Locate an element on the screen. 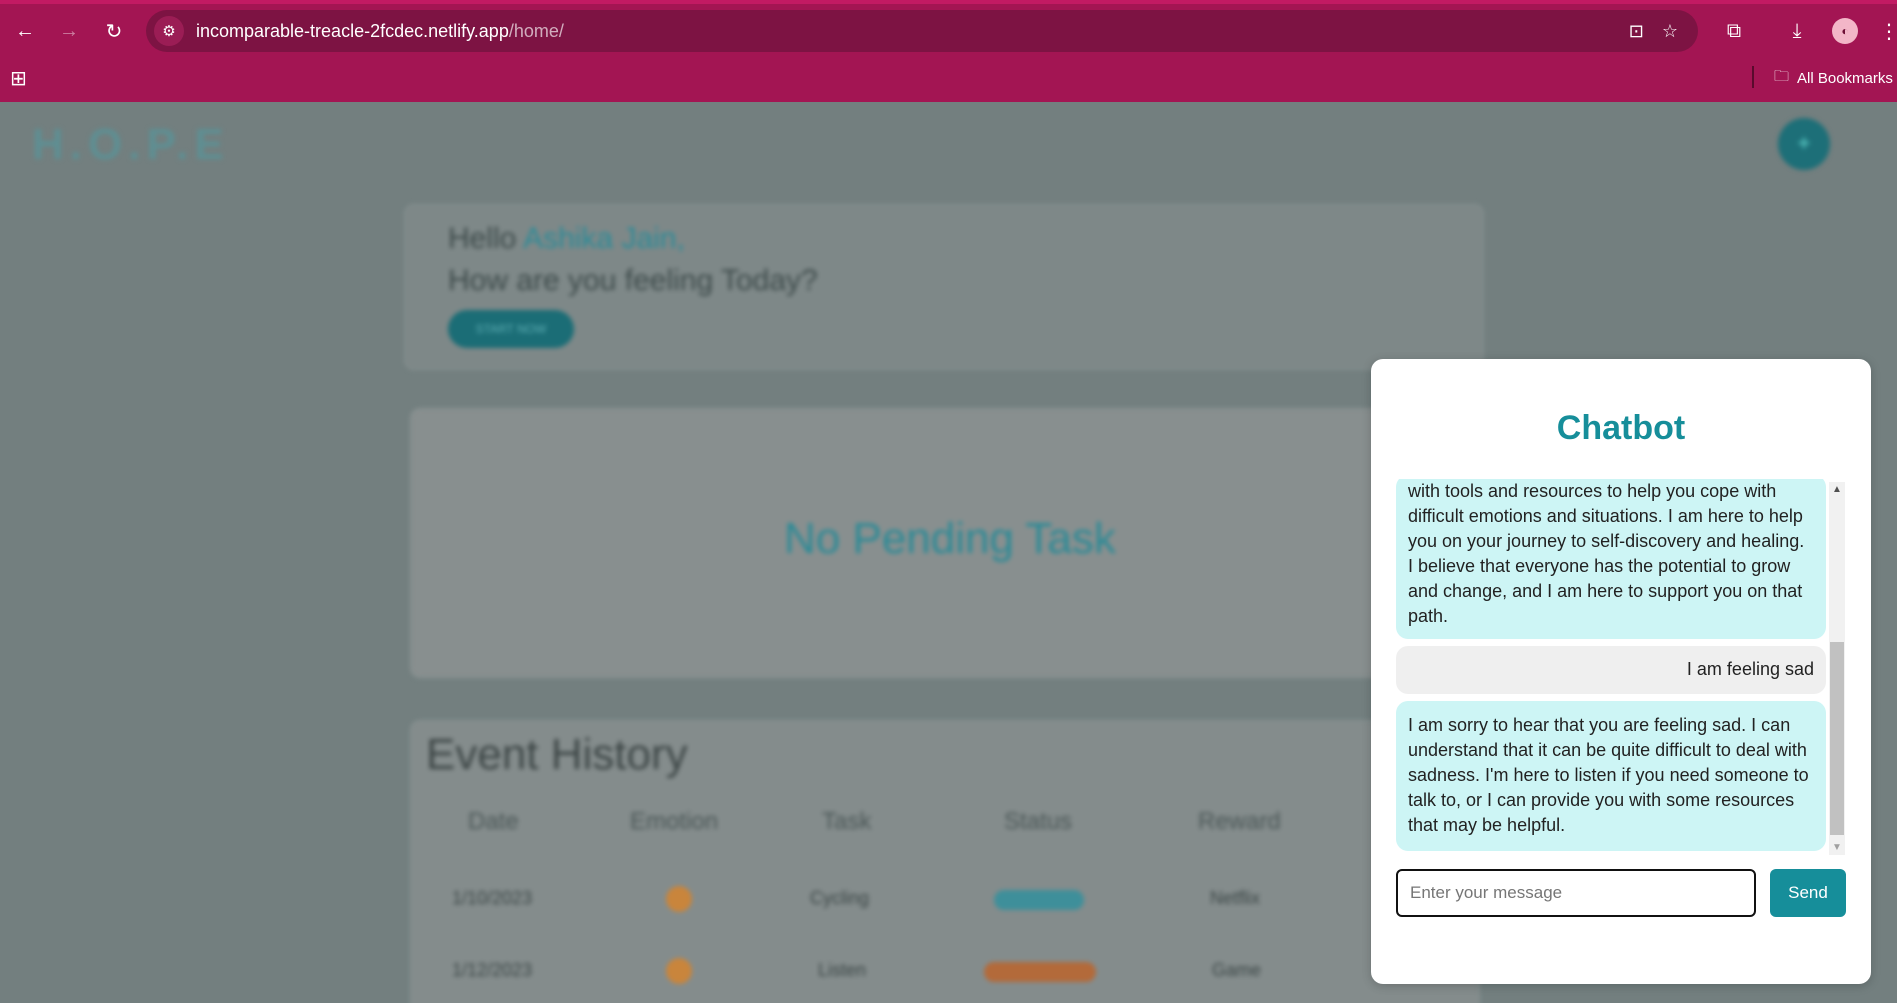  apps-grid-icon: ⊞ is located at coordinates (18, 78).